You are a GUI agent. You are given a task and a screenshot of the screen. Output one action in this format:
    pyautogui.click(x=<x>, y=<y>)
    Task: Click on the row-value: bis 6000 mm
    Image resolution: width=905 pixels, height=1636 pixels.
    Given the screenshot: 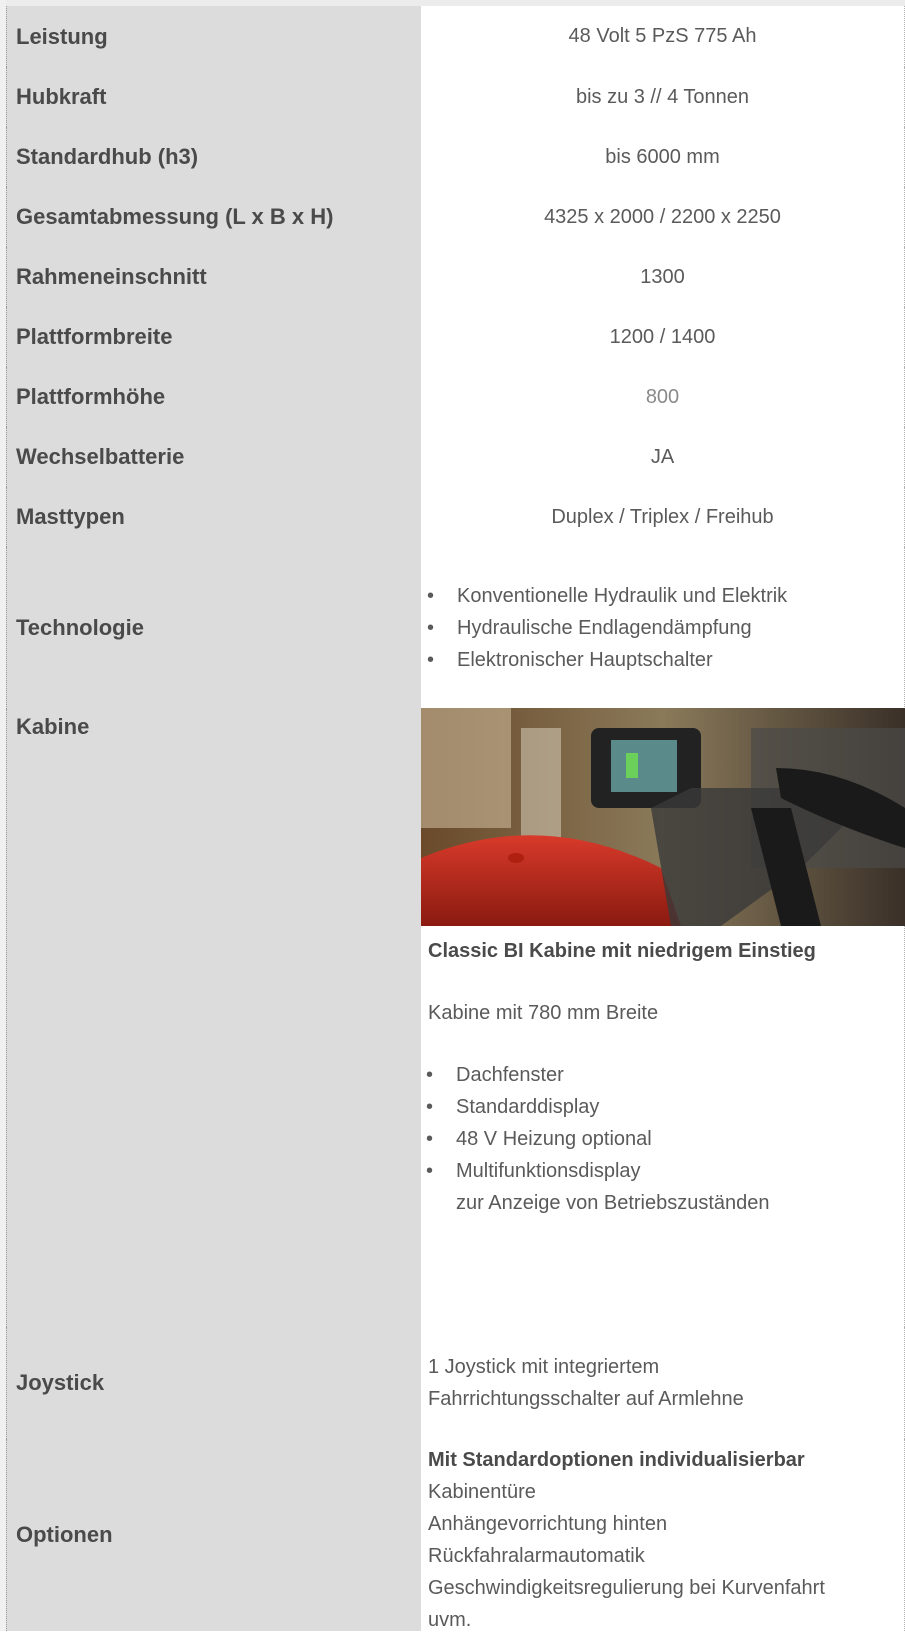 What is the action you would take?
    pyautogui.click(x=663, y=157)
    